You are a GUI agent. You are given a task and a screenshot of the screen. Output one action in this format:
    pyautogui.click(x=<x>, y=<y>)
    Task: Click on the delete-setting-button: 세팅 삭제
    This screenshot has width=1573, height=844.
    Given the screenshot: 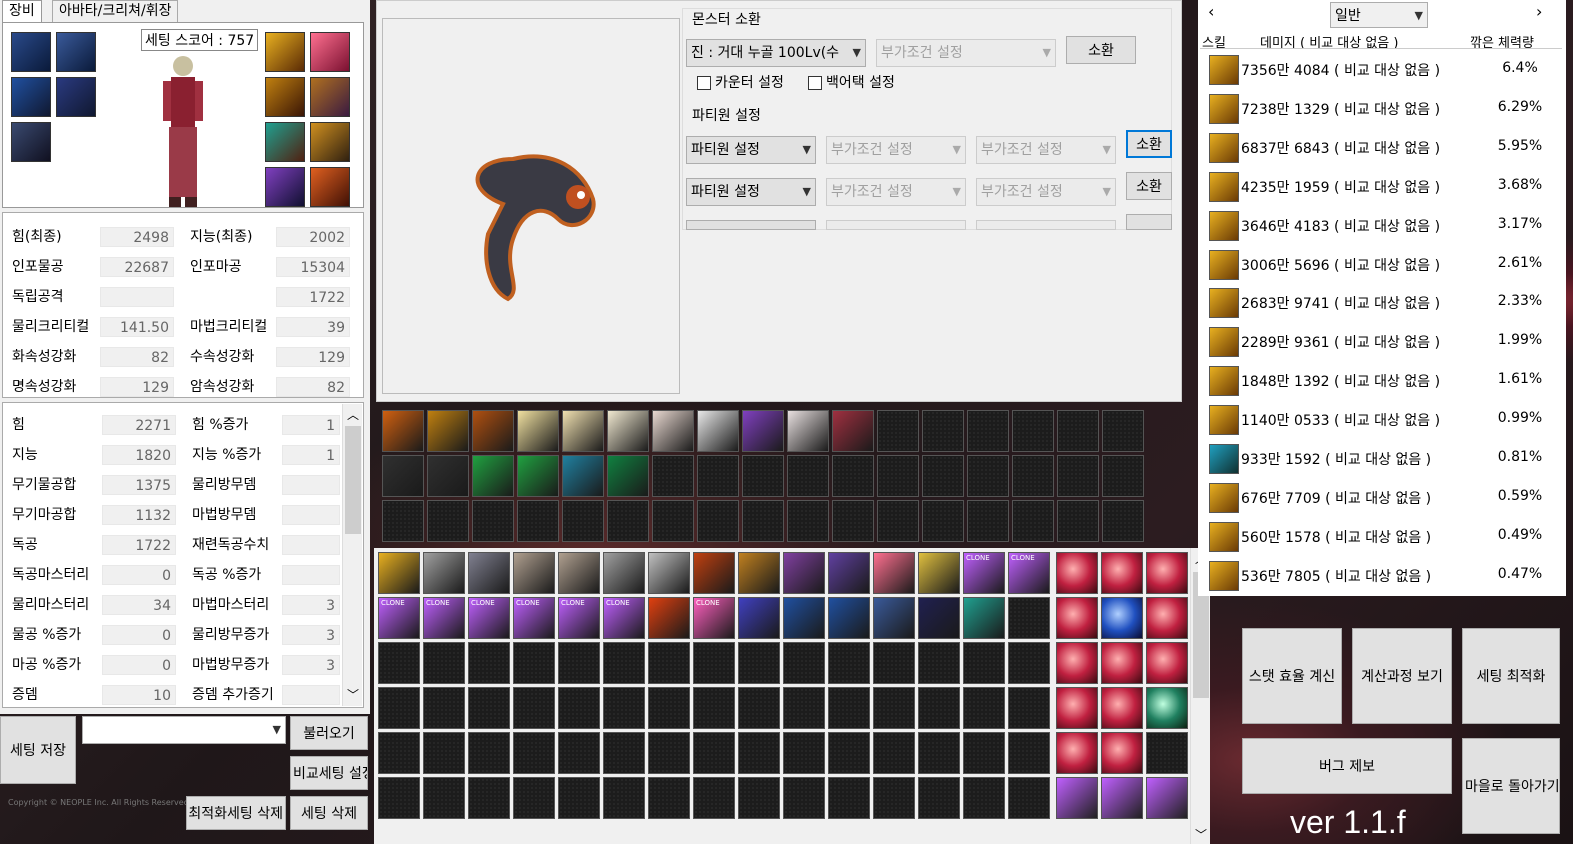 What is the action you would take?
    pyautogui.click(x=329, y=813)
    